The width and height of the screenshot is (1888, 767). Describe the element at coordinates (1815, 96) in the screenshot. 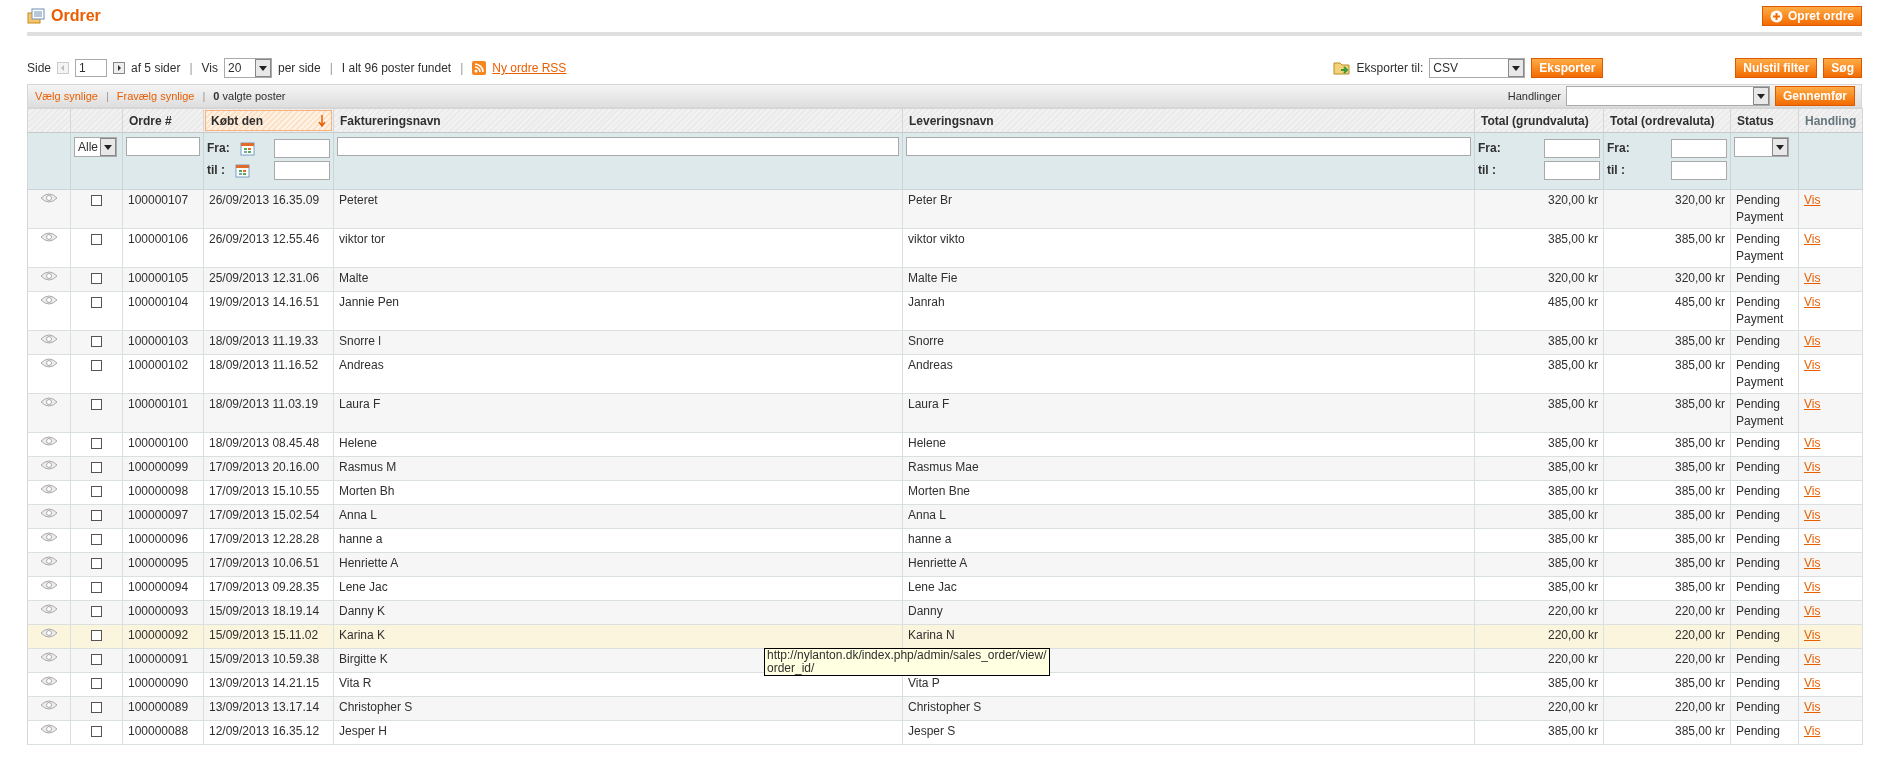

I see `submit-button: Gennemfør` at that location.